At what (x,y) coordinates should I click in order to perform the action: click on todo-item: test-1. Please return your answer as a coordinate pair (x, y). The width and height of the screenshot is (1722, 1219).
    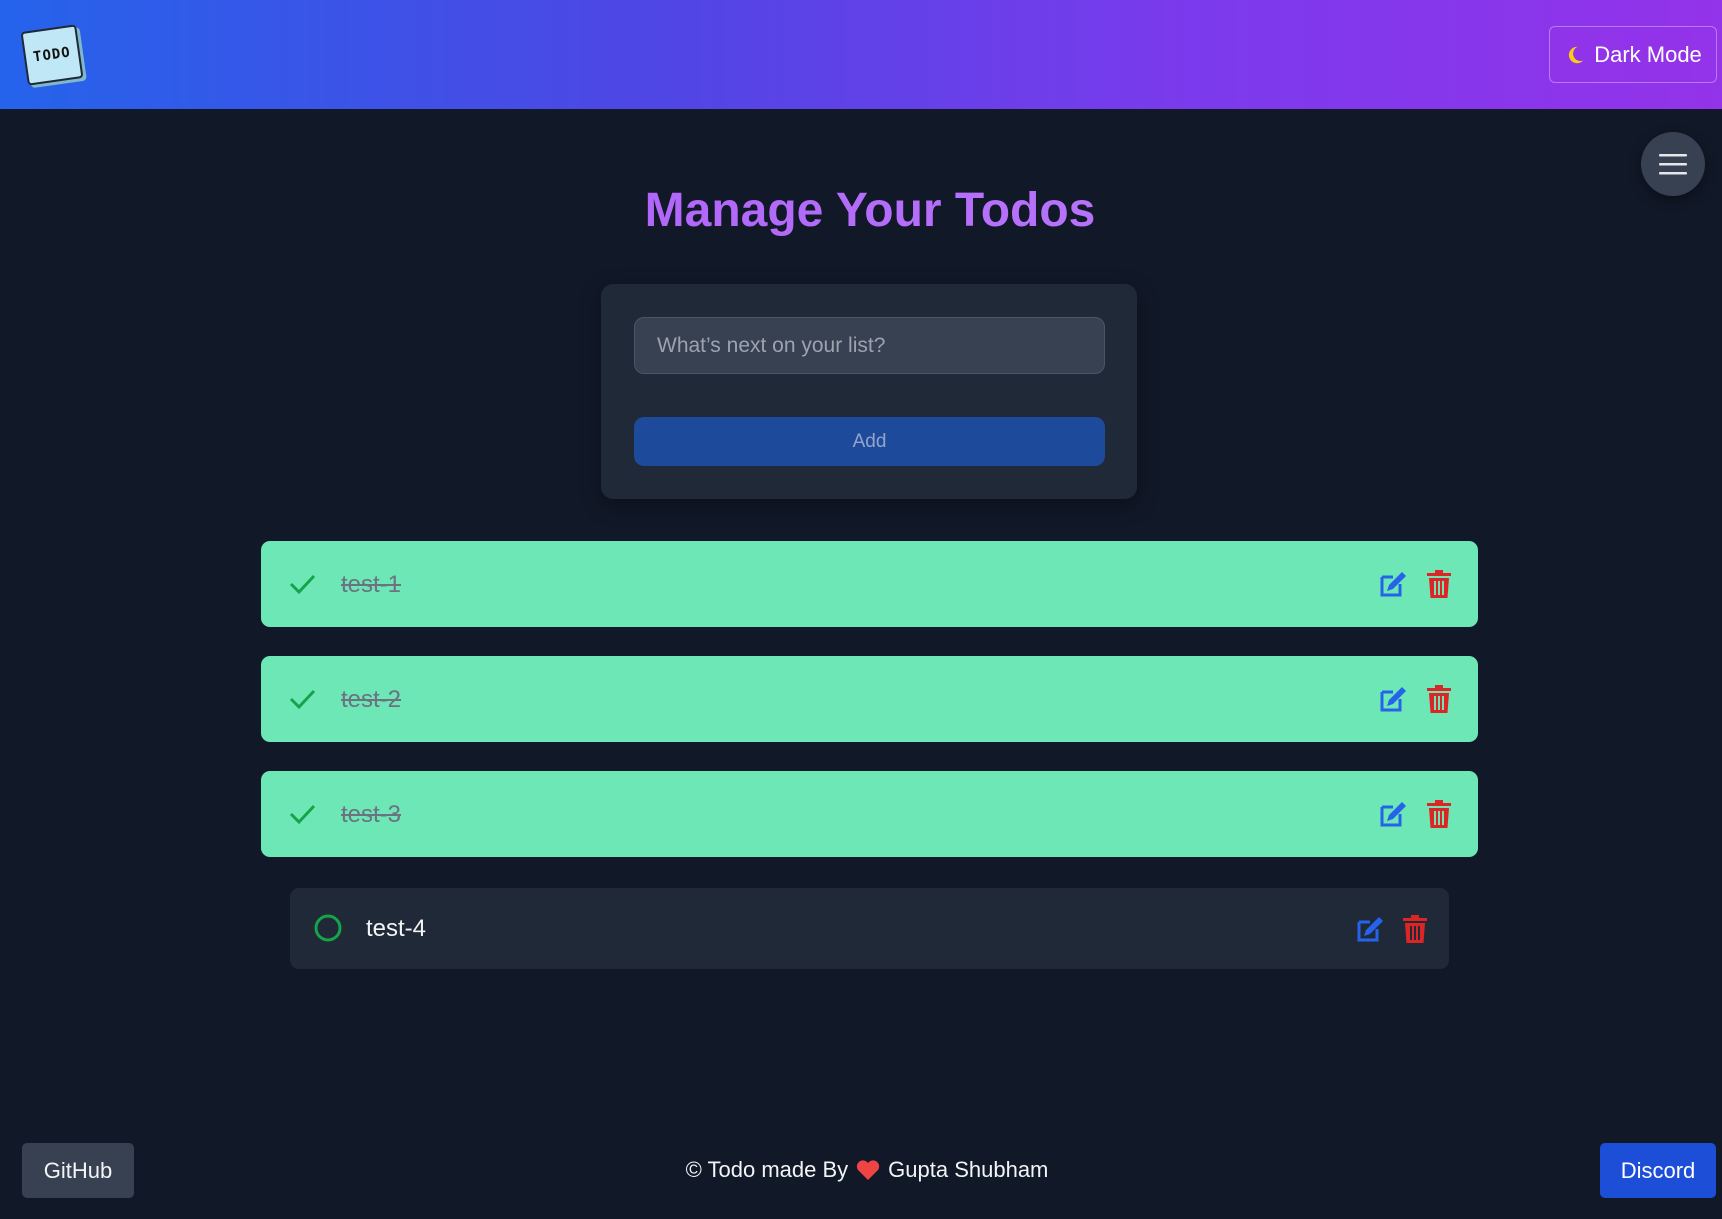
    Looking at the image, I should click on (869, 584).